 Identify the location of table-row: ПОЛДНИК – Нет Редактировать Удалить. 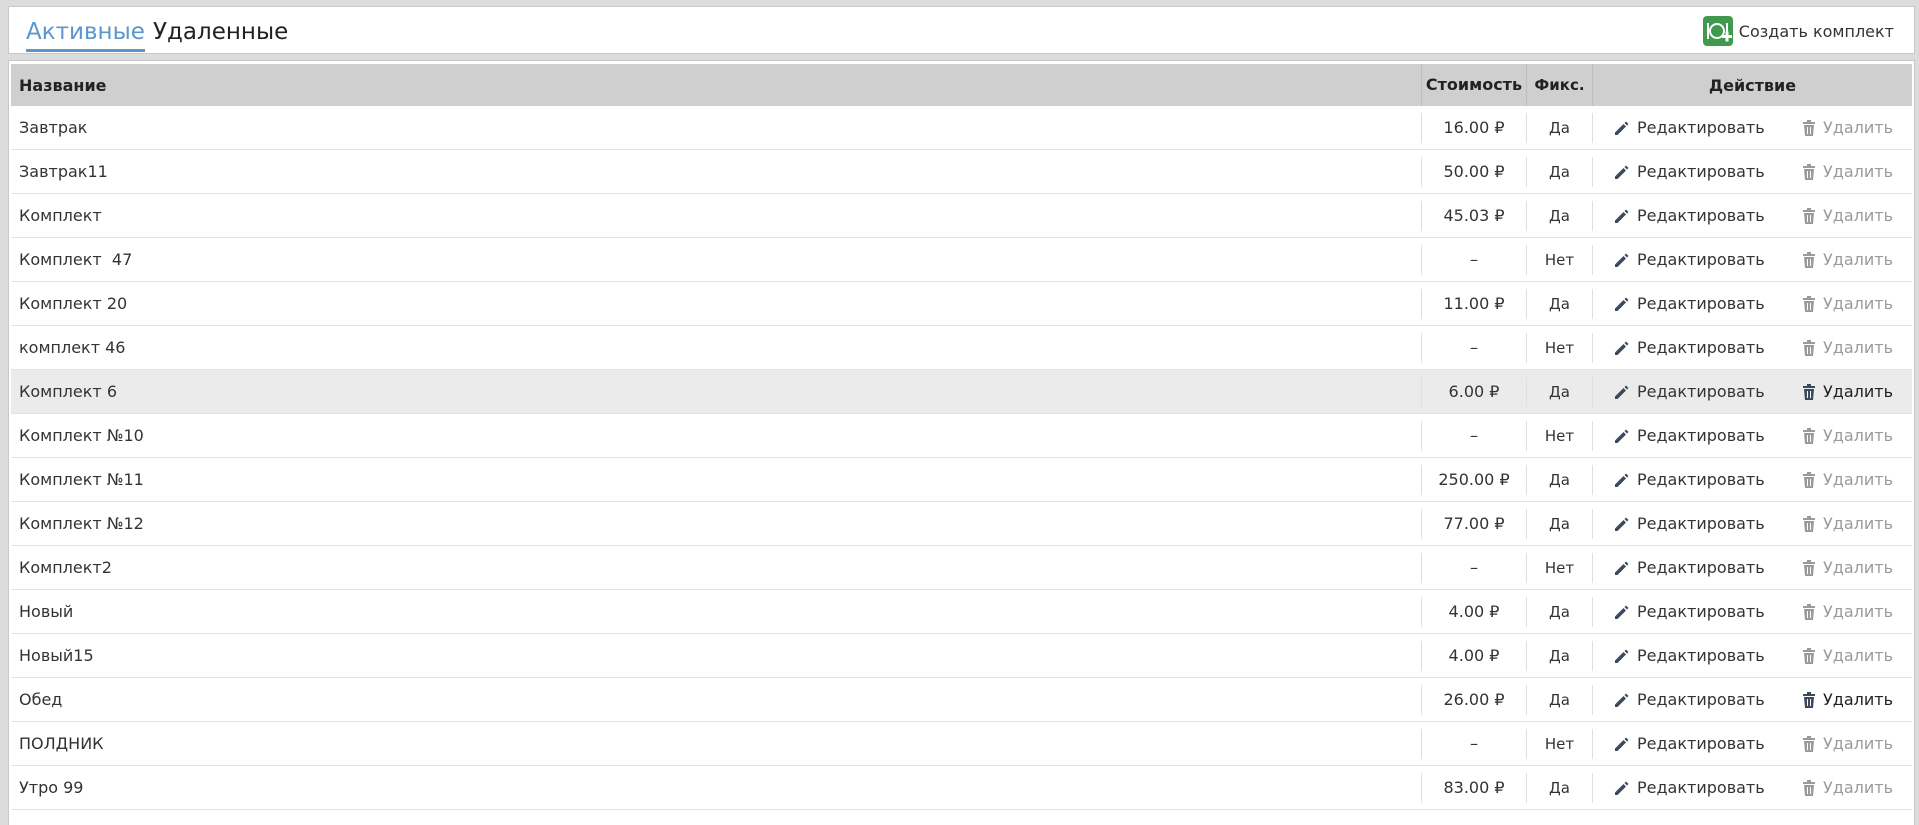
(961, 744).